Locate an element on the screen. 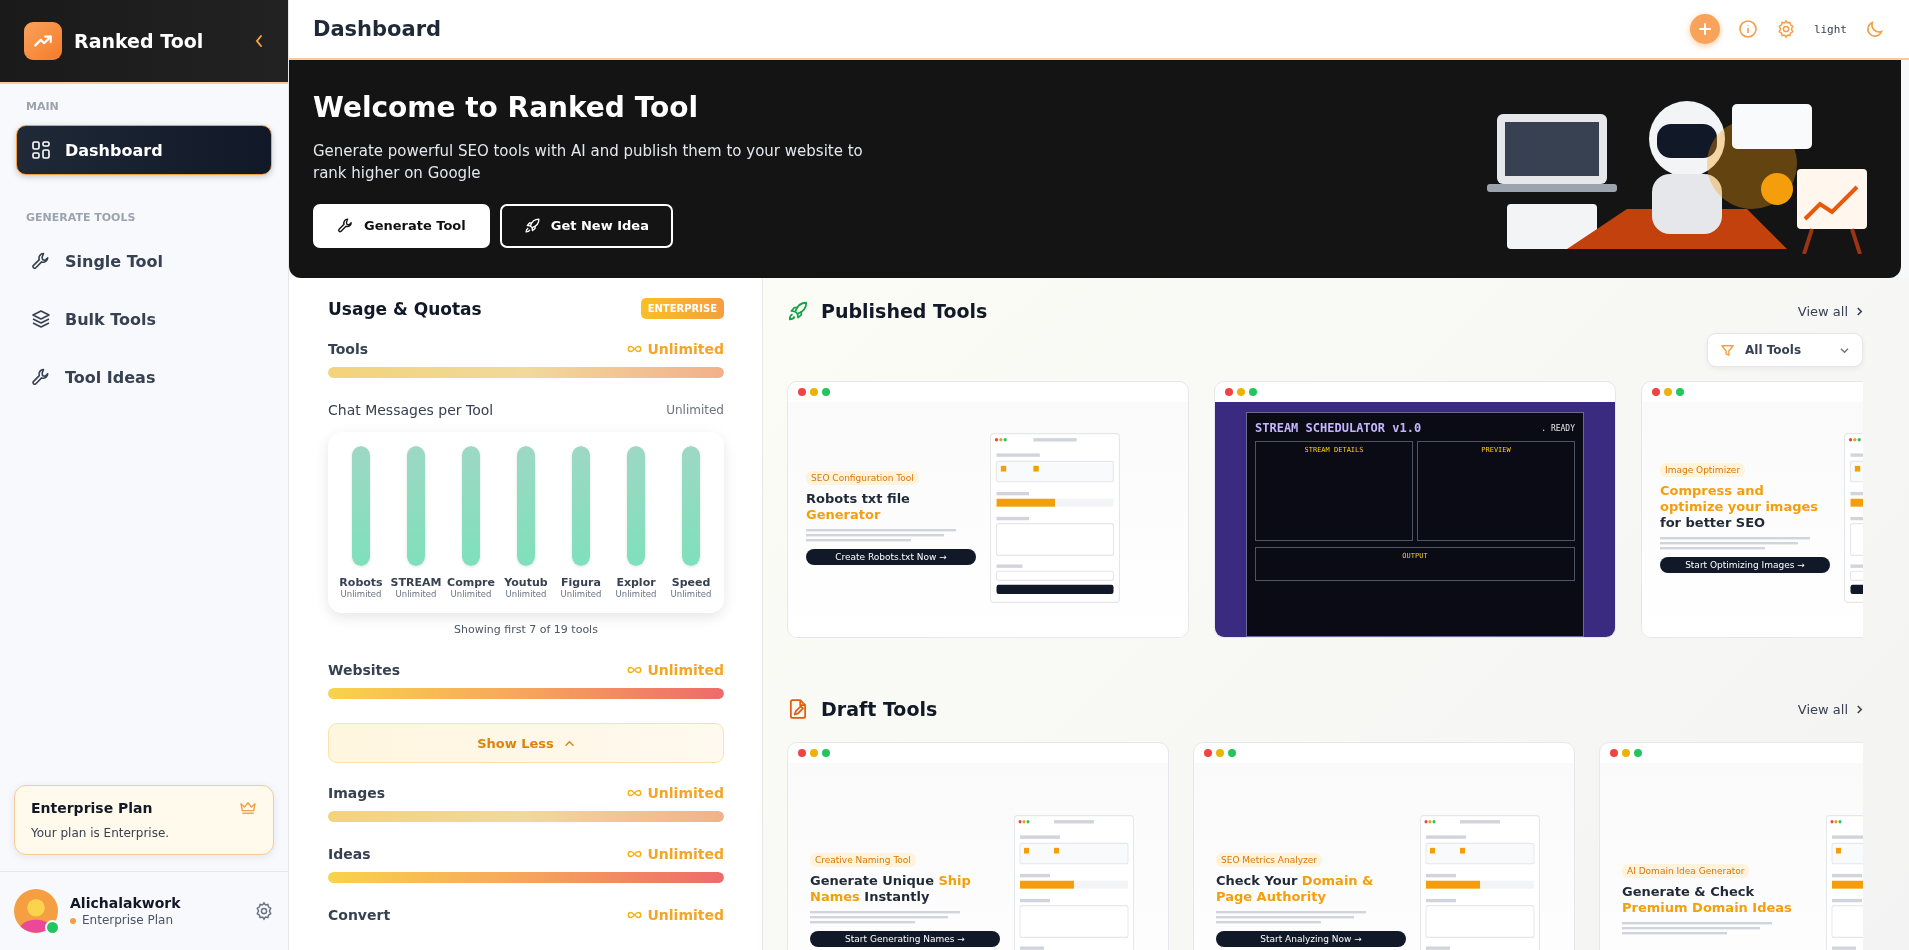 The width and height of the screenshot is (1909, 950). tool-card: SEO Metrics Analyzer Check Your Domain & Page Authority Start Analyzing Now → is located at coordinates (1384, 846).